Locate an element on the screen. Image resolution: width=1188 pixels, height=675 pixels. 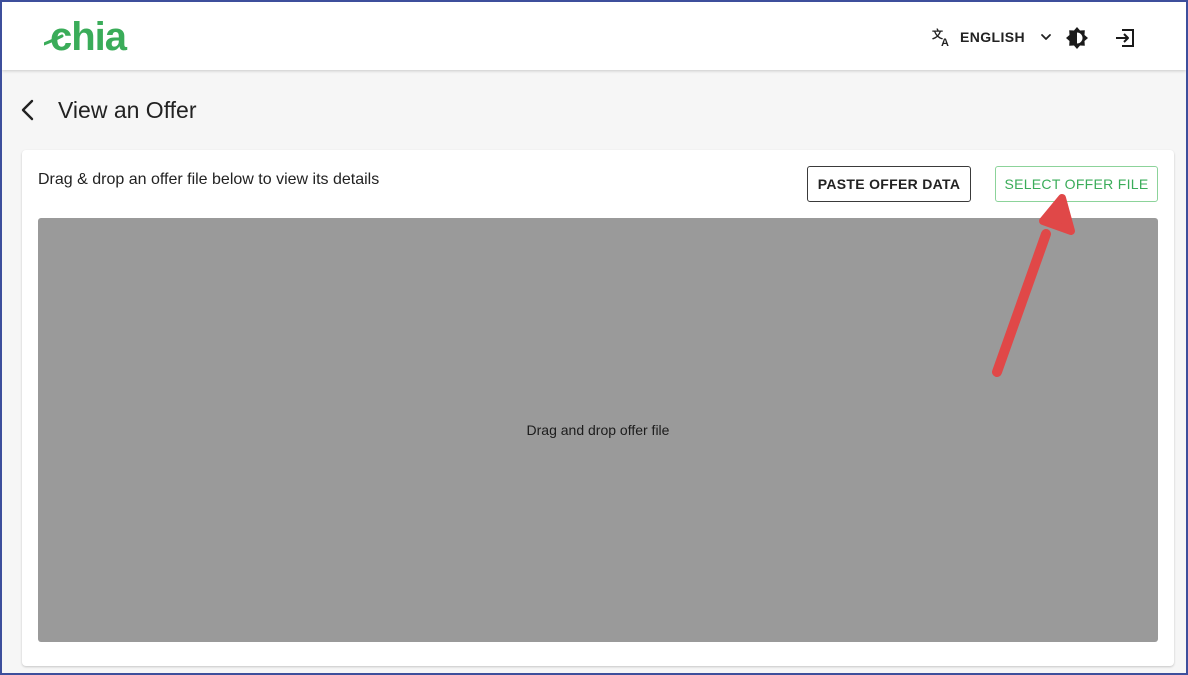
language-selector: 文 A ENGLISH is located at coordinates (992, 37).